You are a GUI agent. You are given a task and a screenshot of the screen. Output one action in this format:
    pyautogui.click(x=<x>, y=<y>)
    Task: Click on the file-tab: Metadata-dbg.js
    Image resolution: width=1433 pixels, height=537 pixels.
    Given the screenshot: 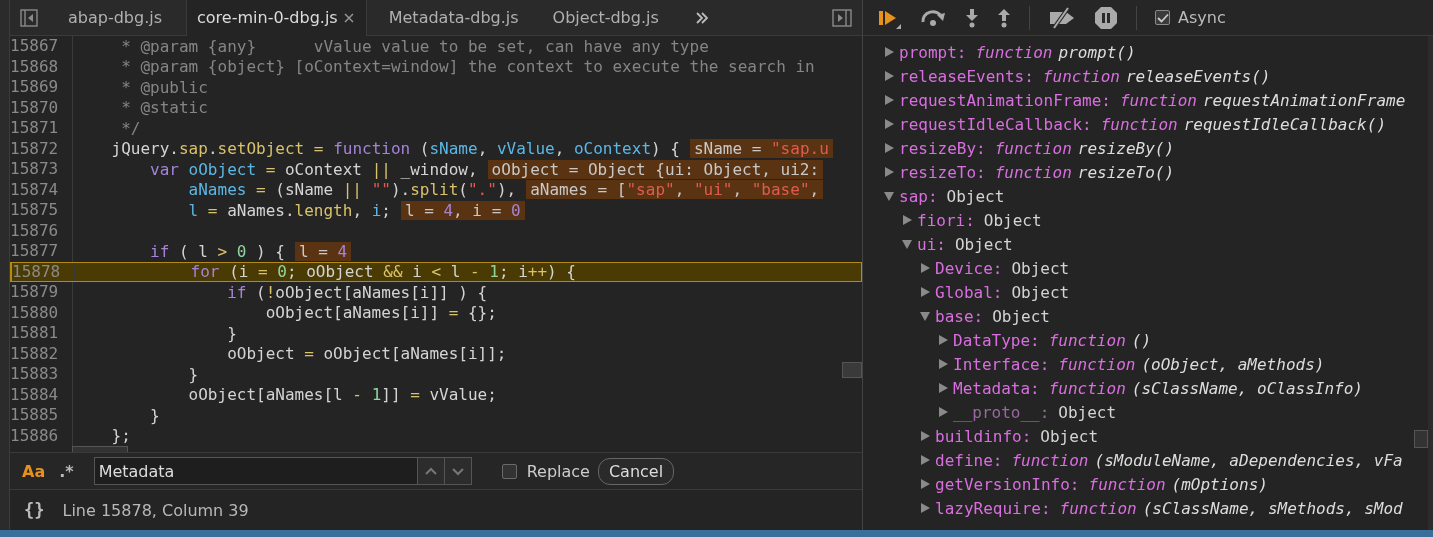 What is the action you would take?
    pyautogui.click(x=454, y=18)
    